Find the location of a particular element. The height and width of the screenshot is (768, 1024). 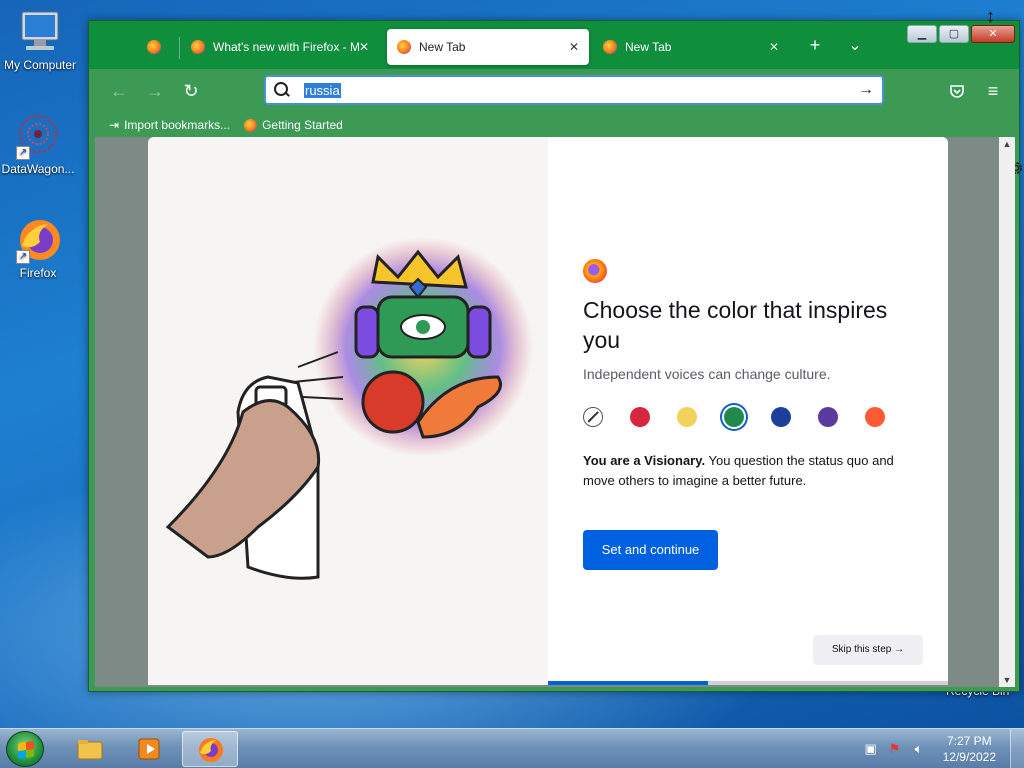

progress-bar-track is located at coordinates (828, 683).